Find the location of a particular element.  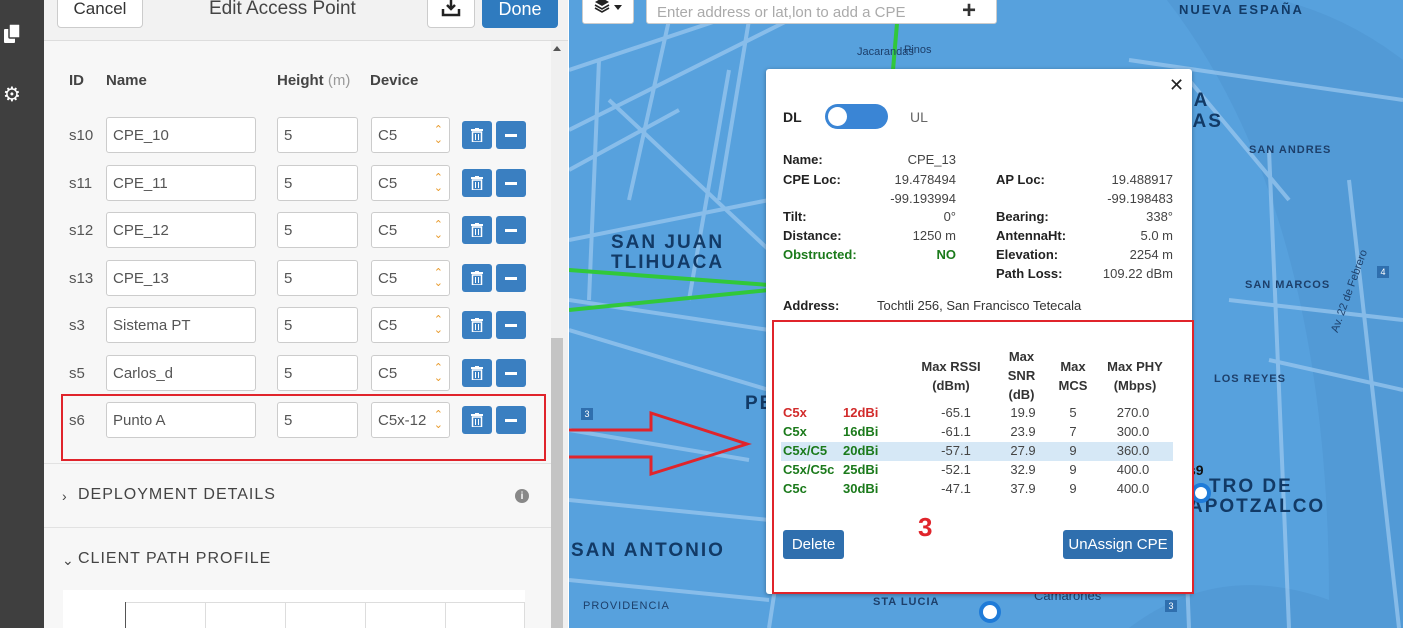

col-height-label: Height is located at coordinates (300, 80).